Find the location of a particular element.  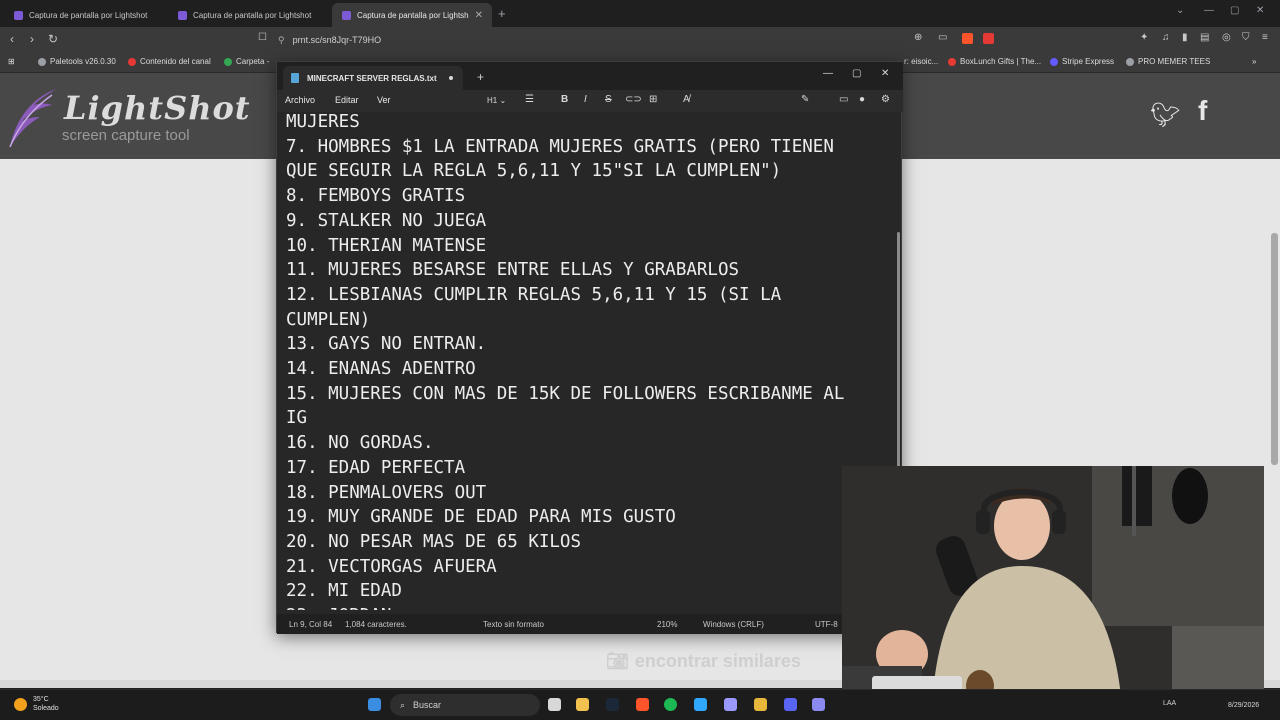

zoom-level: 210% is located at coordinates (667, 624).